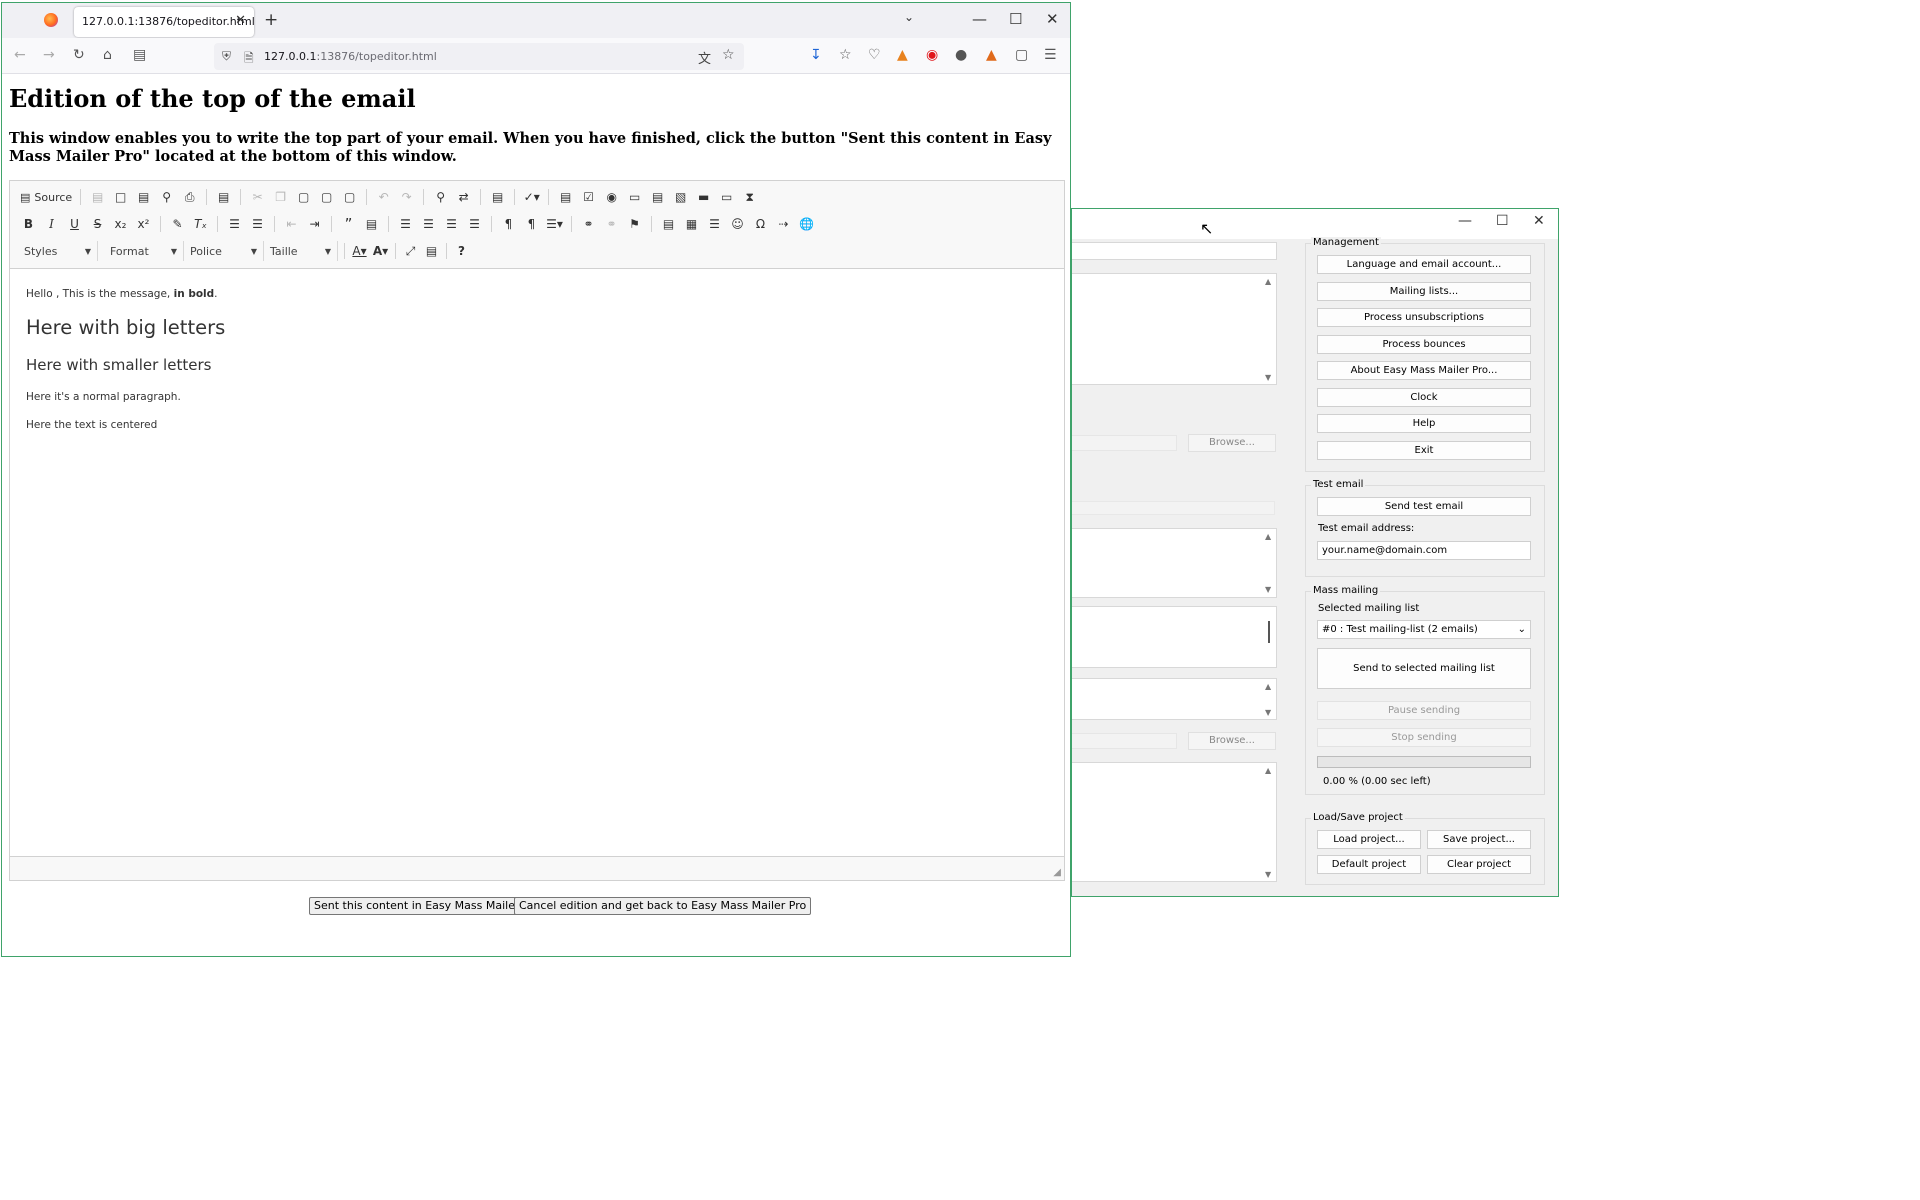 The width and height of the screenshot is (1920, 1200). What do you see at coordinates (224, 251) in the screenshot?
I see `font-combo: Police ▼` at bounding box center [224, 251].